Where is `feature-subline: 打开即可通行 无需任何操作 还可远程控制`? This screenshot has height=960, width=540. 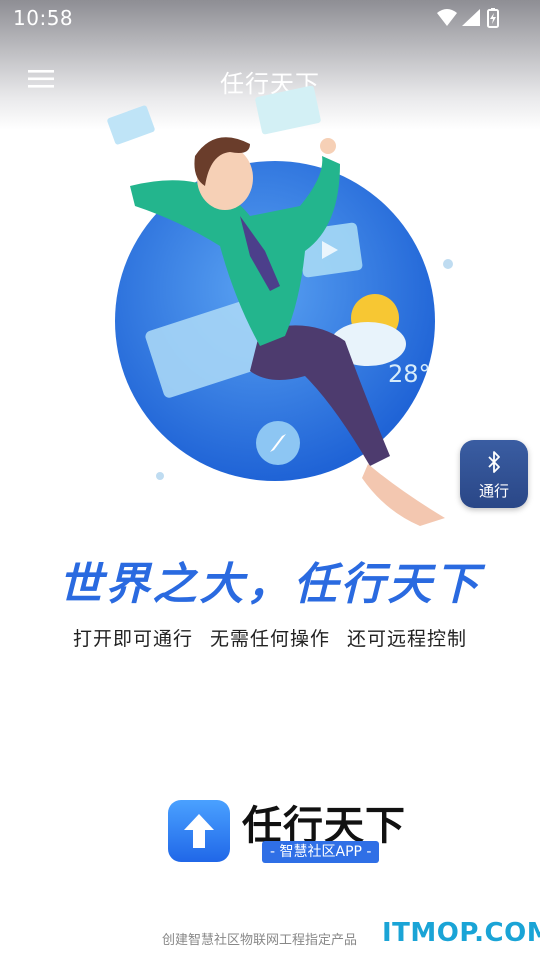
feature-subline: 打开即可通行 无需任何操作 还可远程控制 is located at coordinates (270, 639).